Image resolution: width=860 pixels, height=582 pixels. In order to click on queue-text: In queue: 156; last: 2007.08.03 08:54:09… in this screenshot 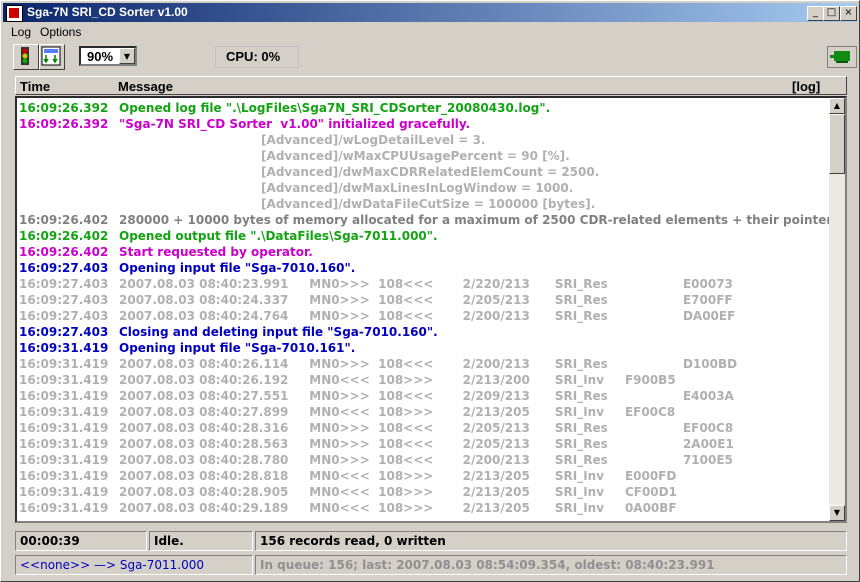, I will do `click(487, 565)`.